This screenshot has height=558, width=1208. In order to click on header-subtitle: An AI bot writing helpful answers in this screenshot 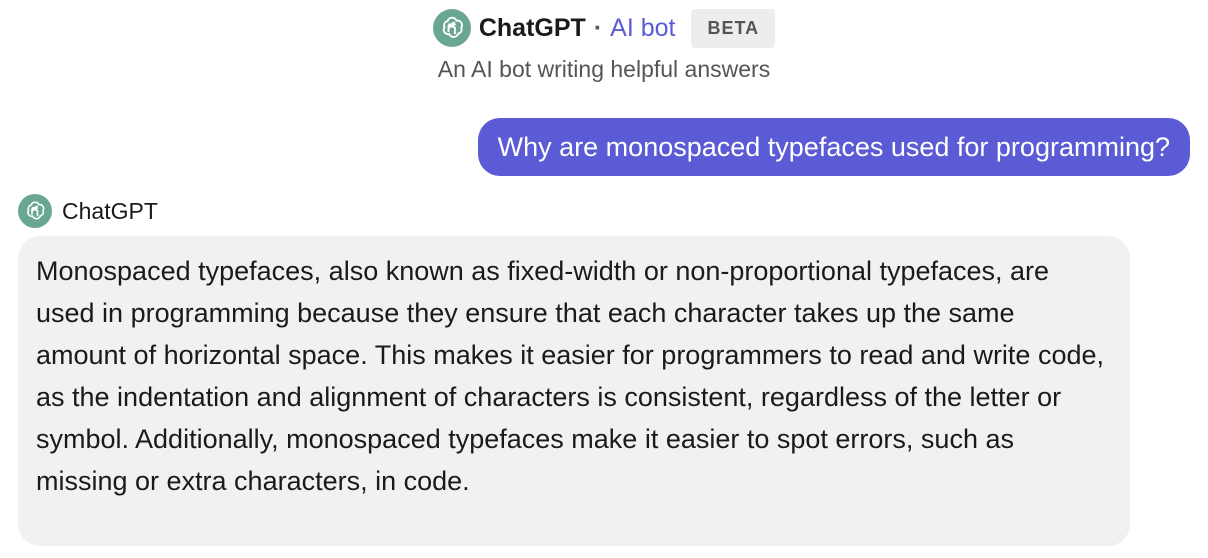, I will do `click(604, 69)`.